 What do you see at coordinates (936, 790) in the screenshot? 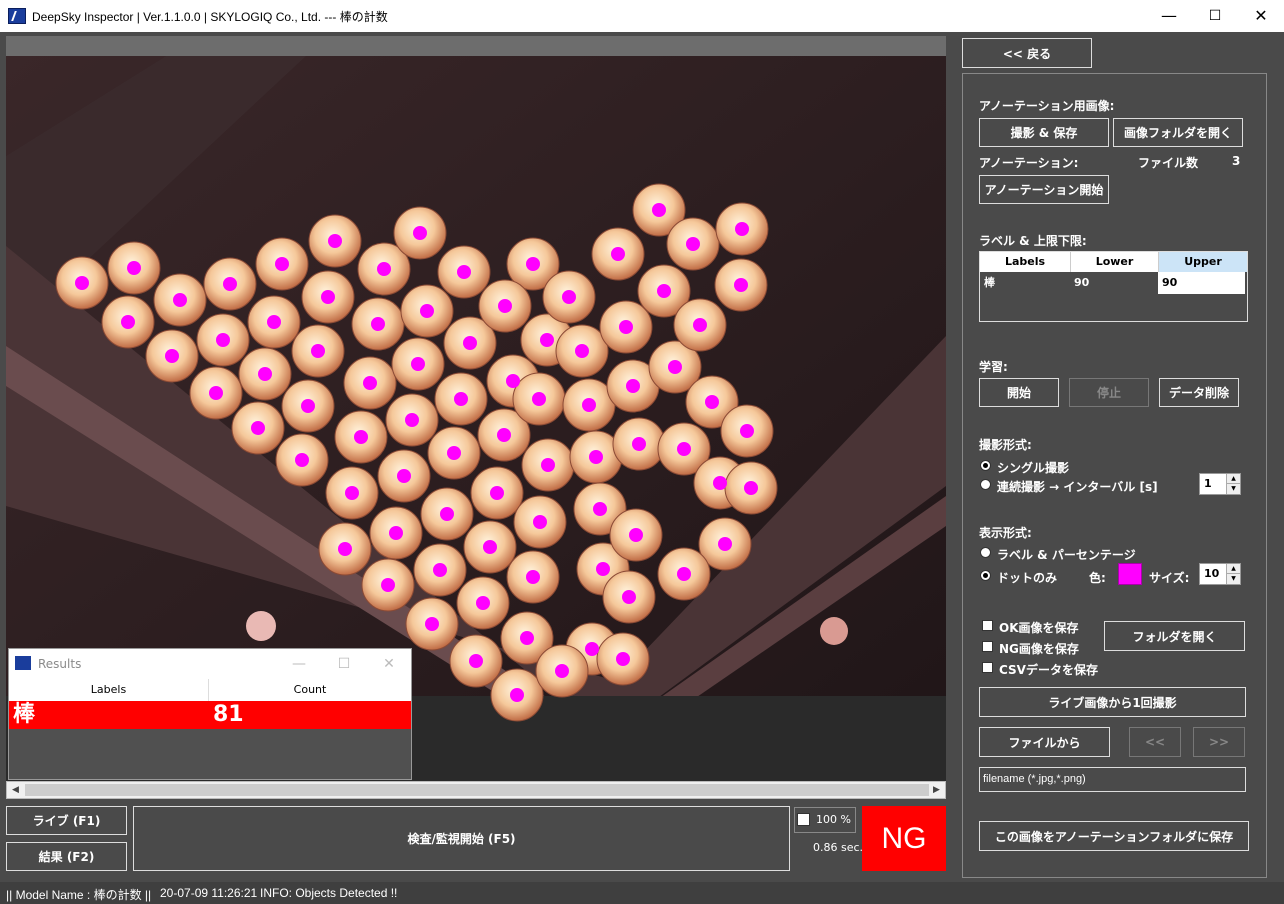
I see `scroll-right-icon: ▶` at bounding box center [936, 790].